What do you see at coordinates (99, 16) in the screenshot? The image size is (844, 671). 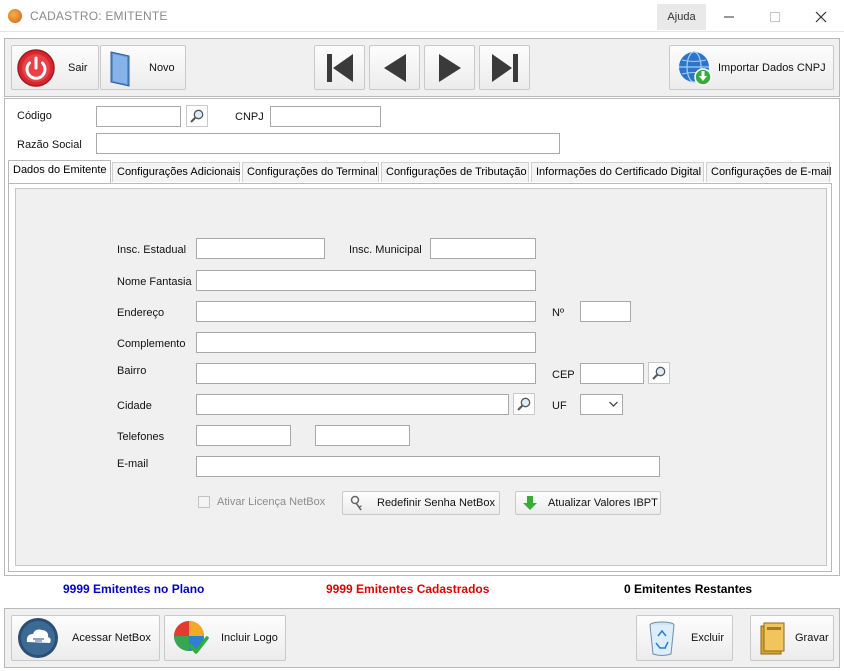 I see `window-title: CADASTRO: EMITENTE` at bounding box center [99, 16].